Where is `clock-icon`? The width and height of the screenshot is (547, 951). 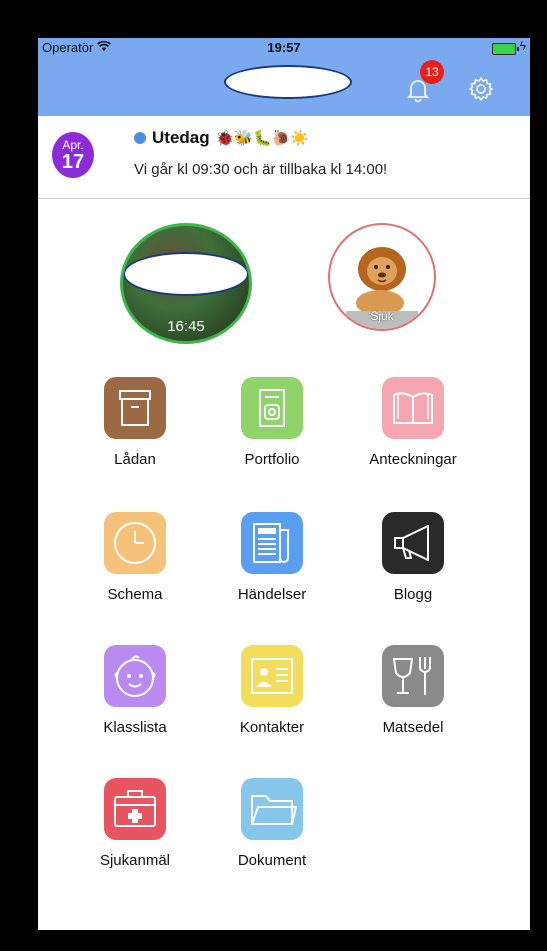 clock-icon is located at coordinates (135, 543).